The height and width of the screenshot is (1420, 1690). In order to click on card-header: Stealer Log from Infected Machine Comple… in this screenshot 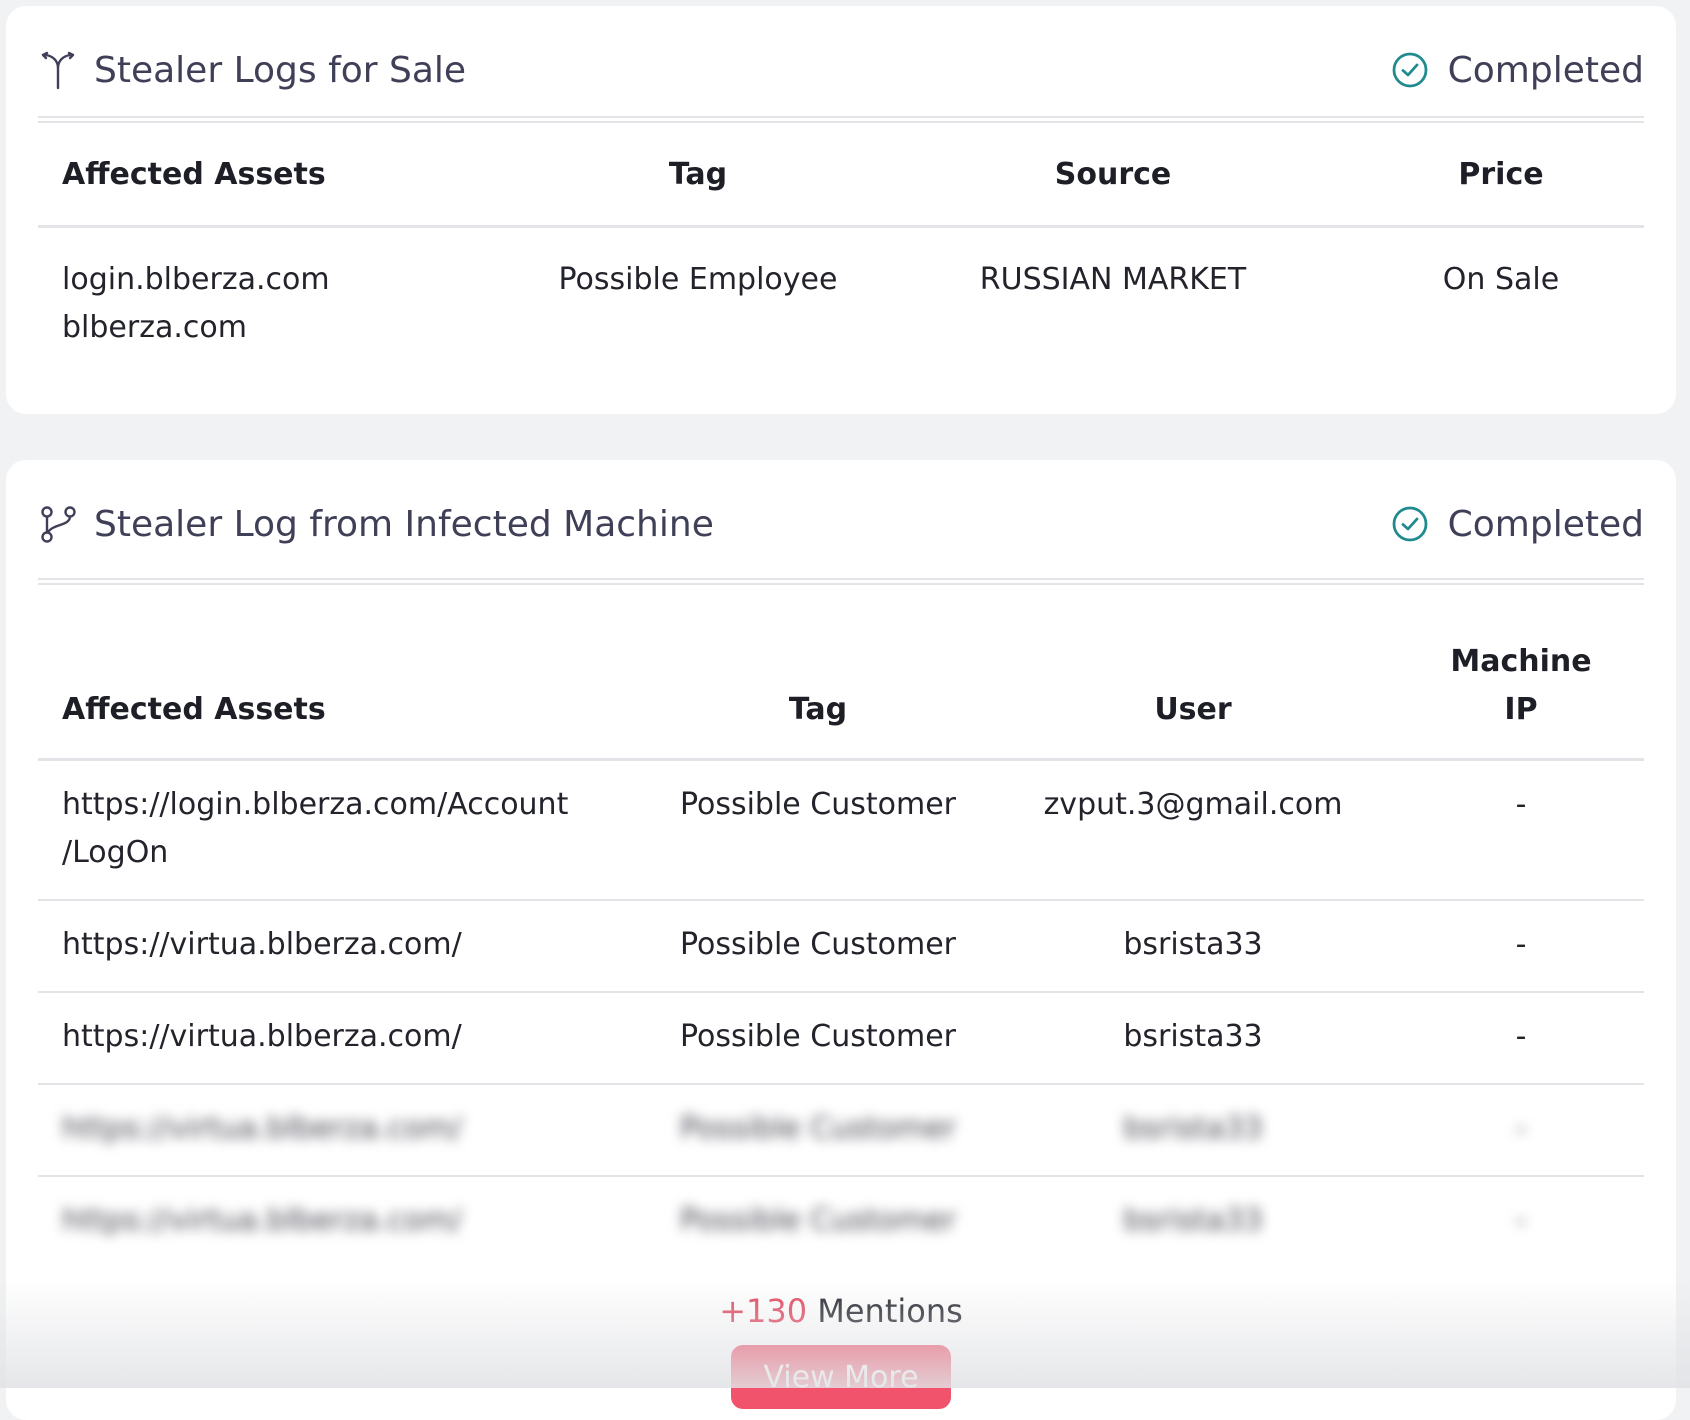, I will do `click(841, 524)`.